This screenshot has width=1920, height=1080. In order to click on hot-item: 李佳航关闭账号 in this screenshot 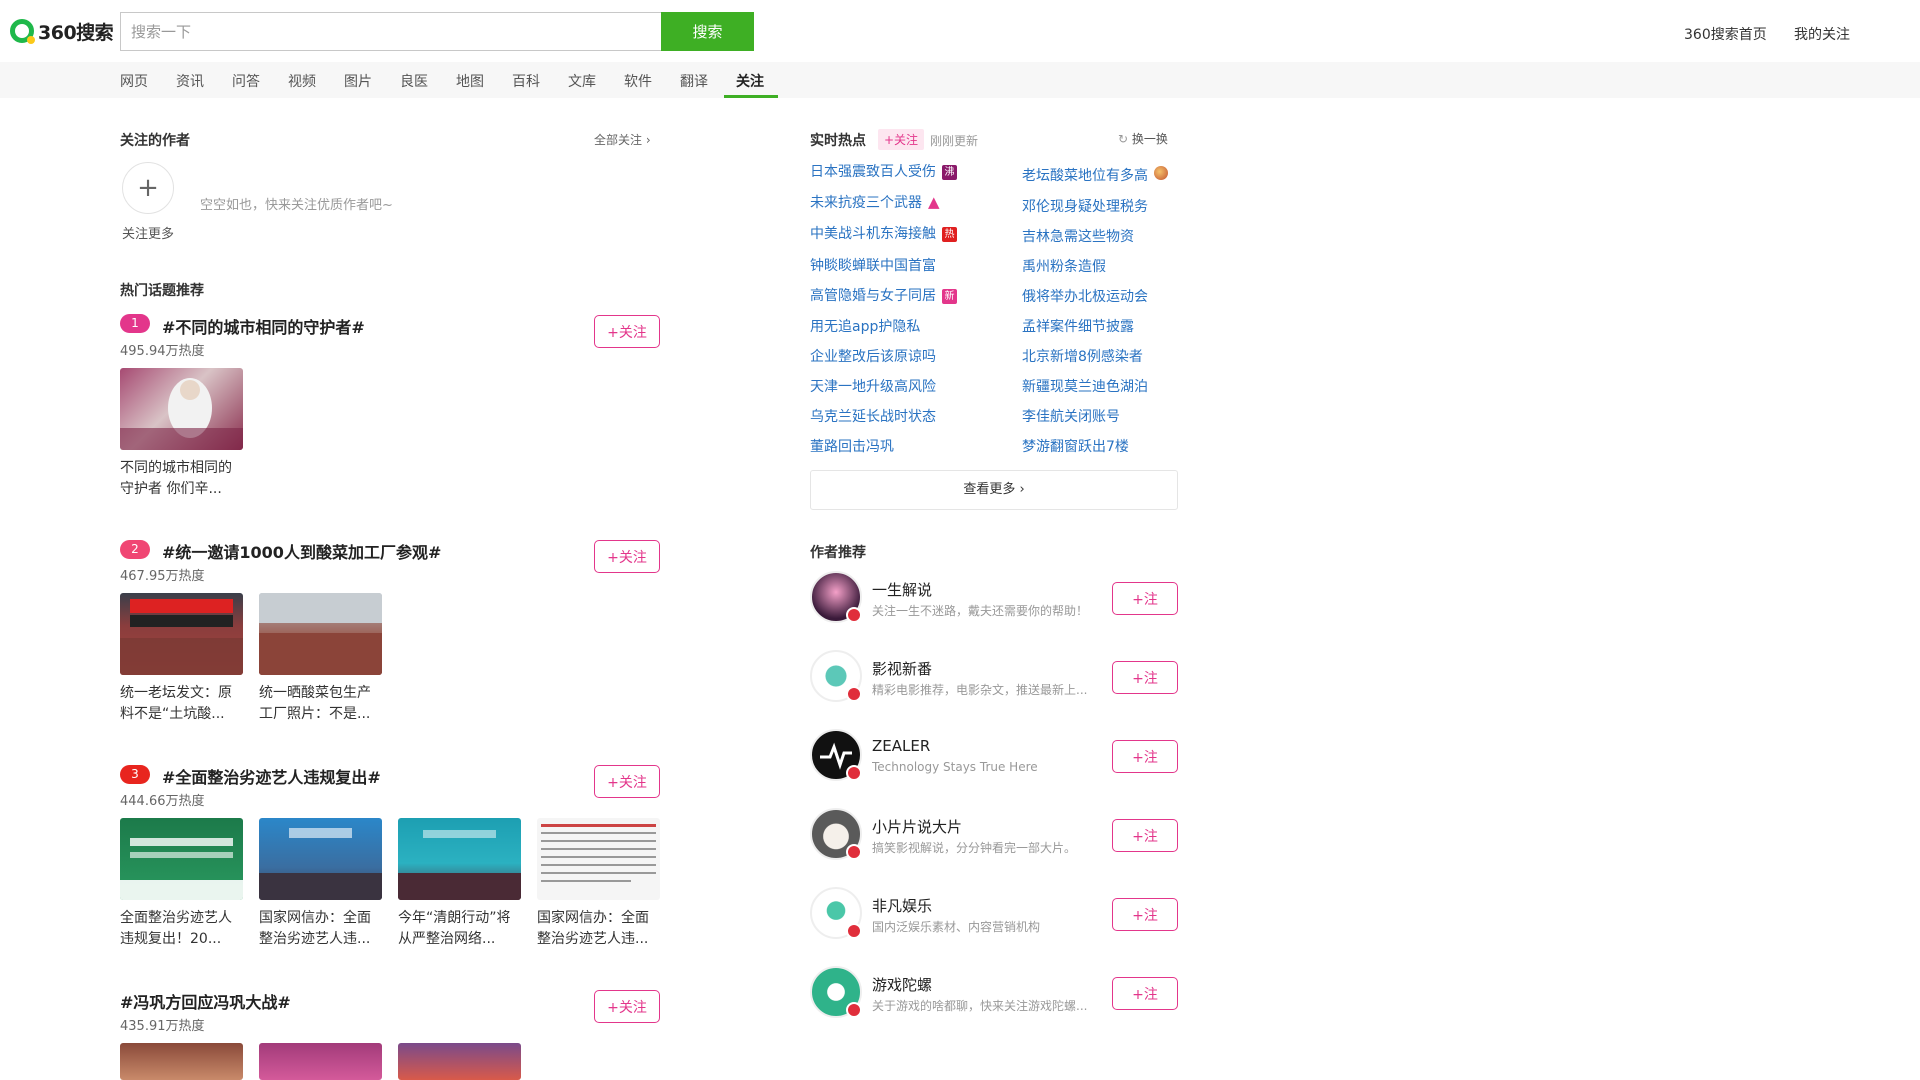, I will do `click(1071, 416)`.